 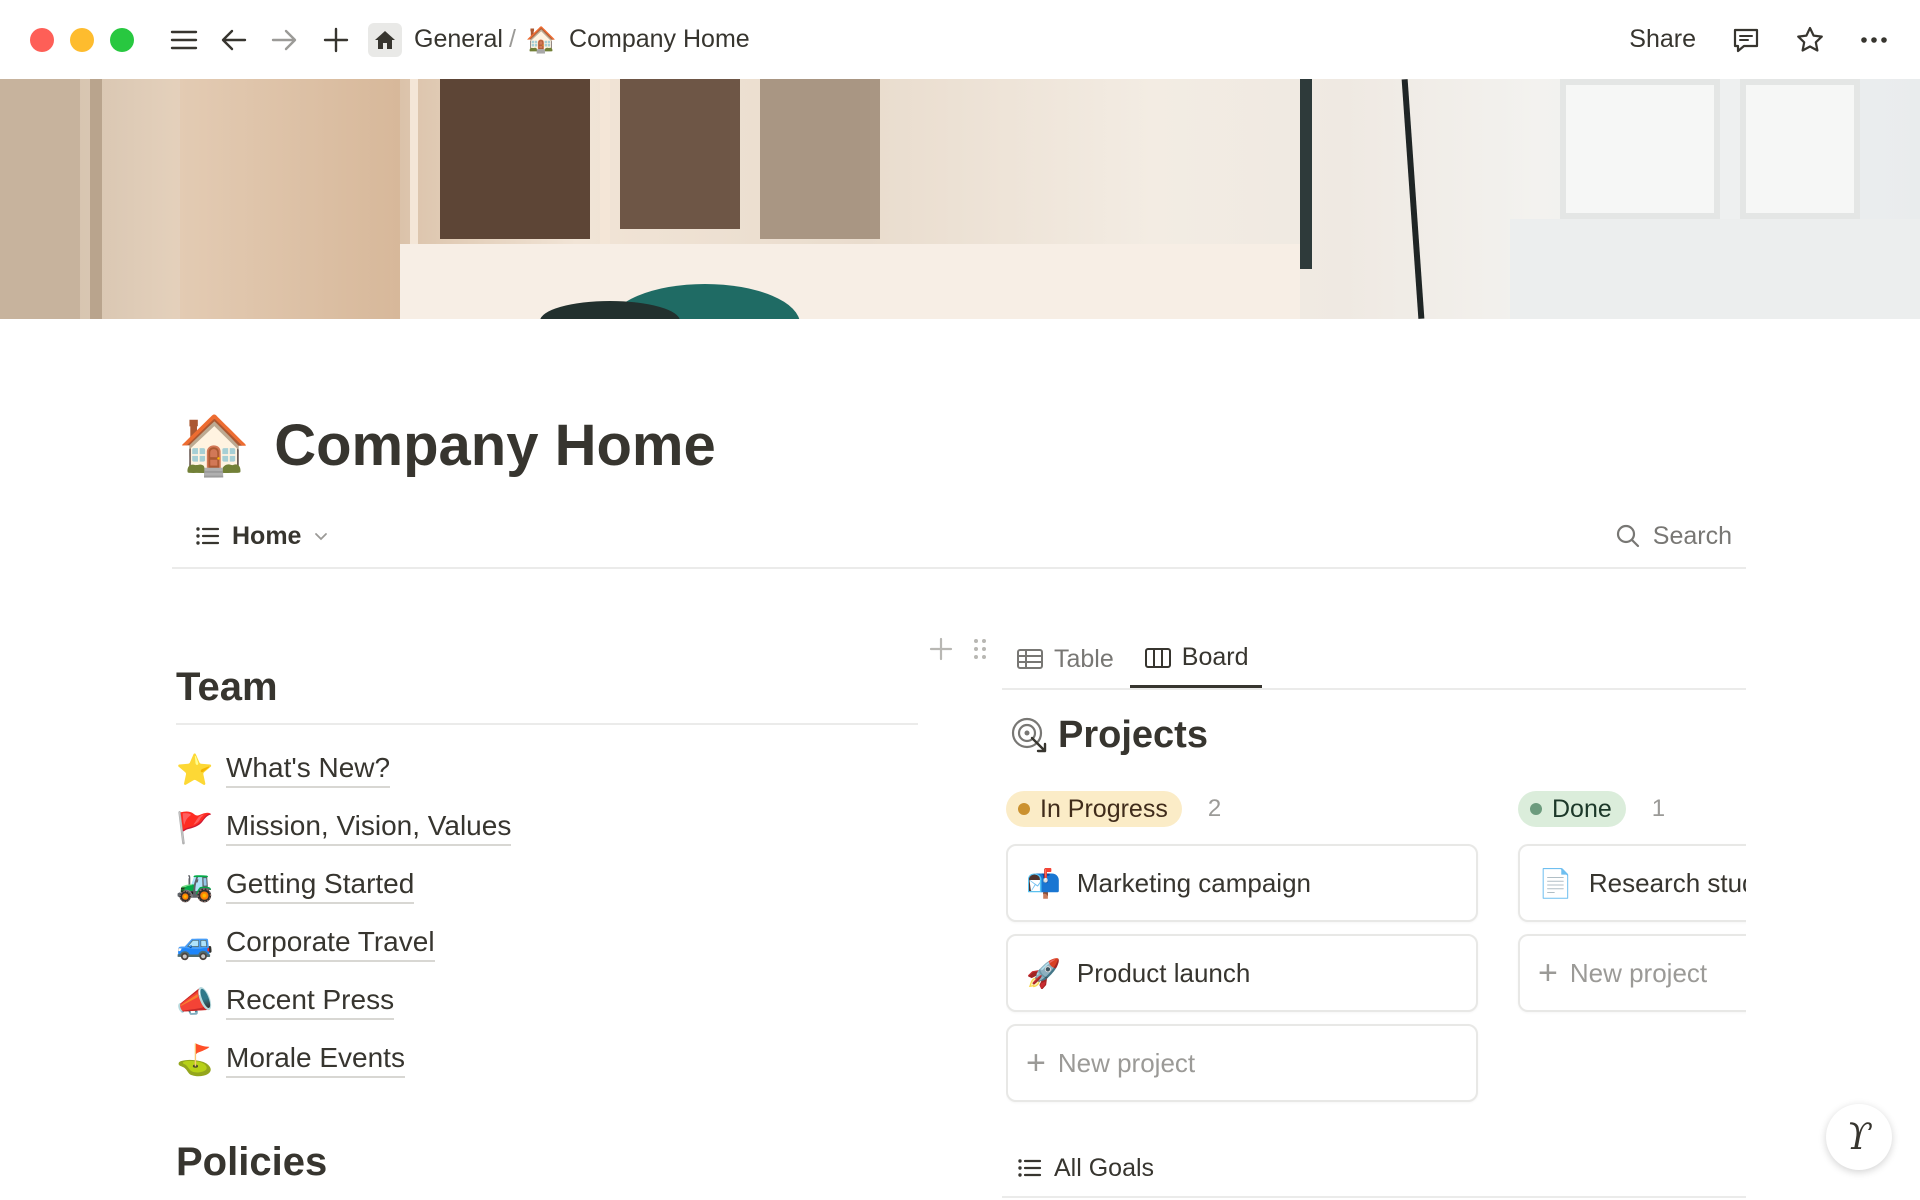 I want to click on status-badge: Done, so click(x=1572, y=809).